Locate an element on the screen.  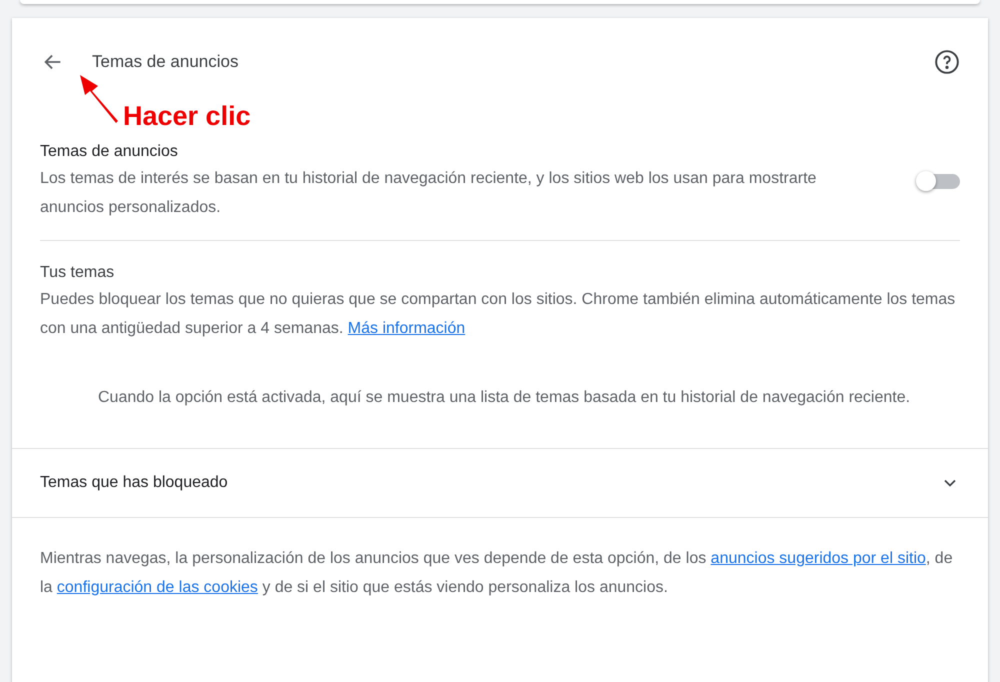
toggle-switch is located at coordinates (938, 181).